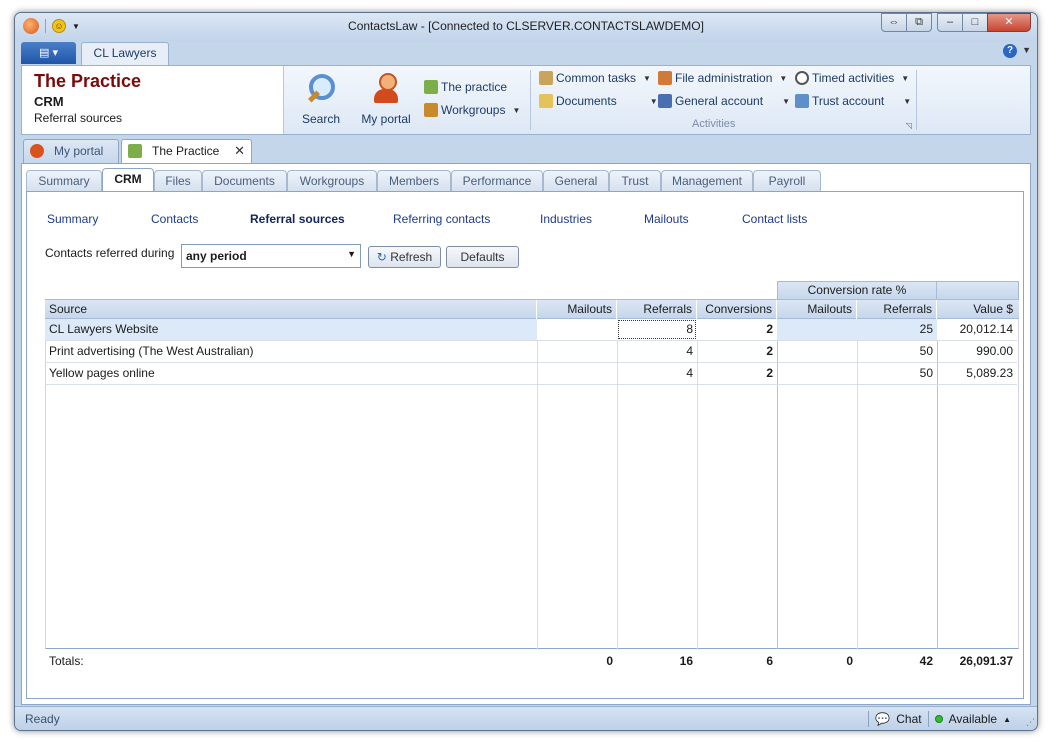  Describe the element at coordinates (271, 256) in the screenshot. I see `period-select: any period ▼` at that location.